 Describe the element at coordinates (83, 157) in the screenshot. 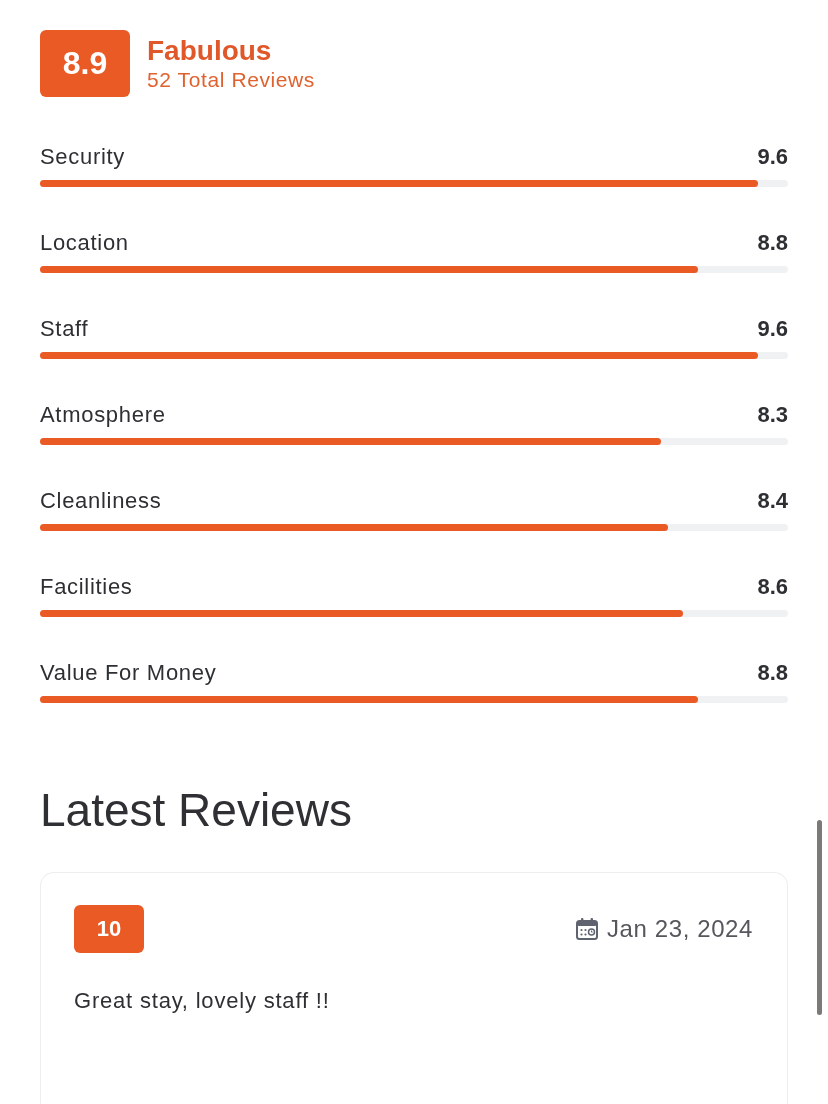

I see `category-name: Security` at that location.